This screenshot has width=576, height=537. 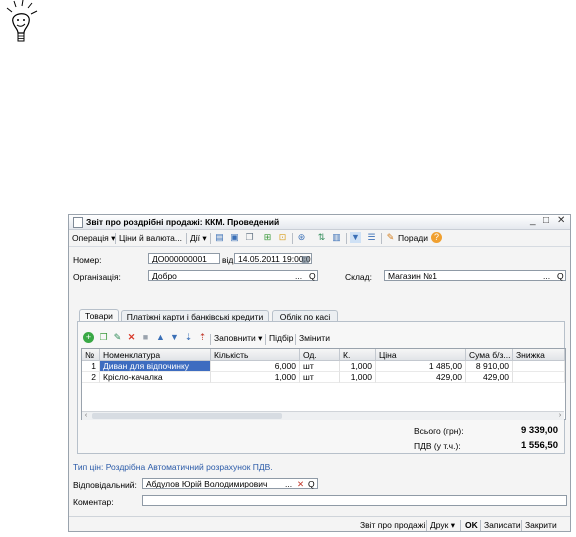 I want to click on table-row-1-unit: шт, so click(x=320, y=366).